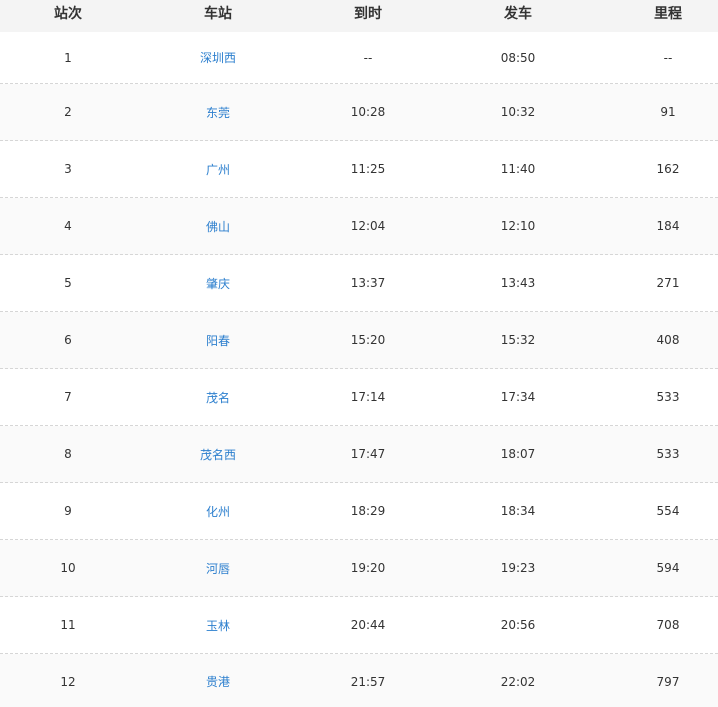 The height and width of the screenshot is (707, 718). I want to click on arrival-time-cell: --, so click(368, 57).